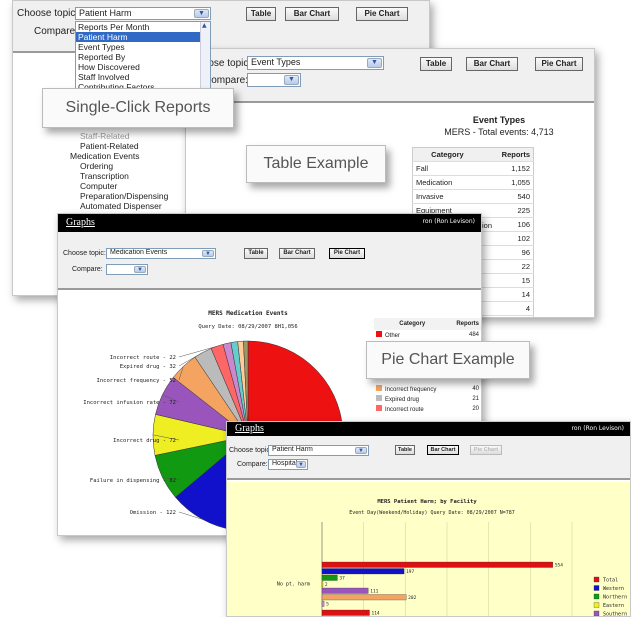 The height and width of the screenshot is (617, 631). Describe the element at coordinates (364, 597) in the screenshot. I see `bar-univ-hosp` at that location.